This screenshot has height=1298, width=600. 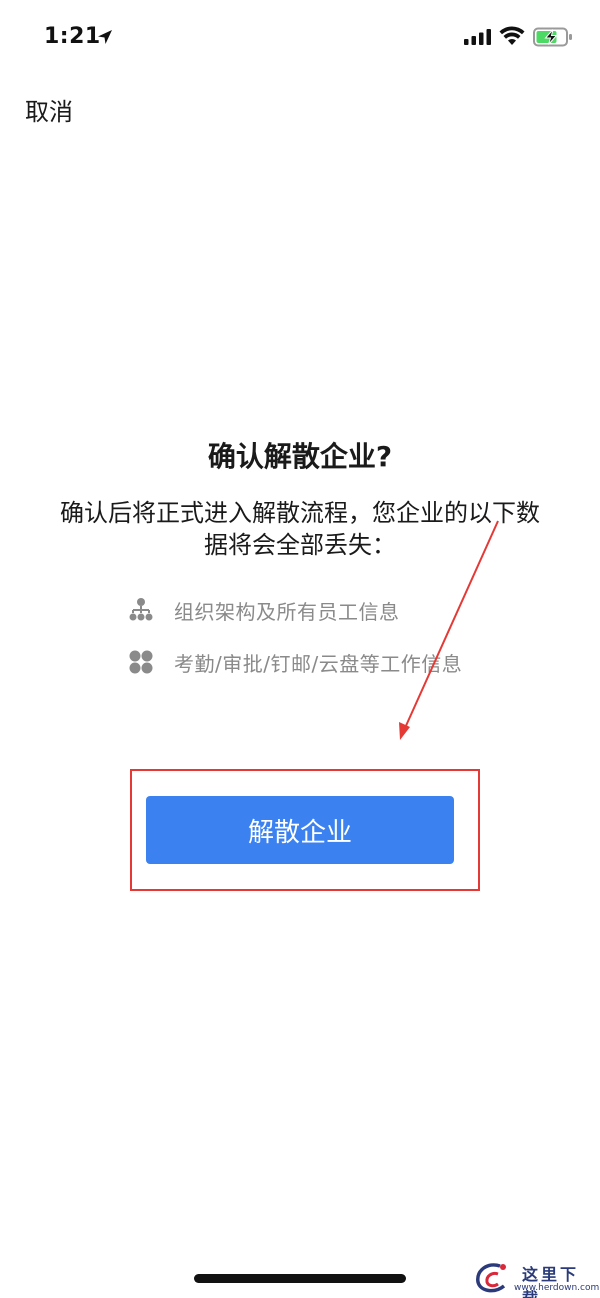 What do you see at coordinates (557, 1288) in the screenshot?
I see `watermark-url: www.herdown.com` at bounding box center [557, 1288].